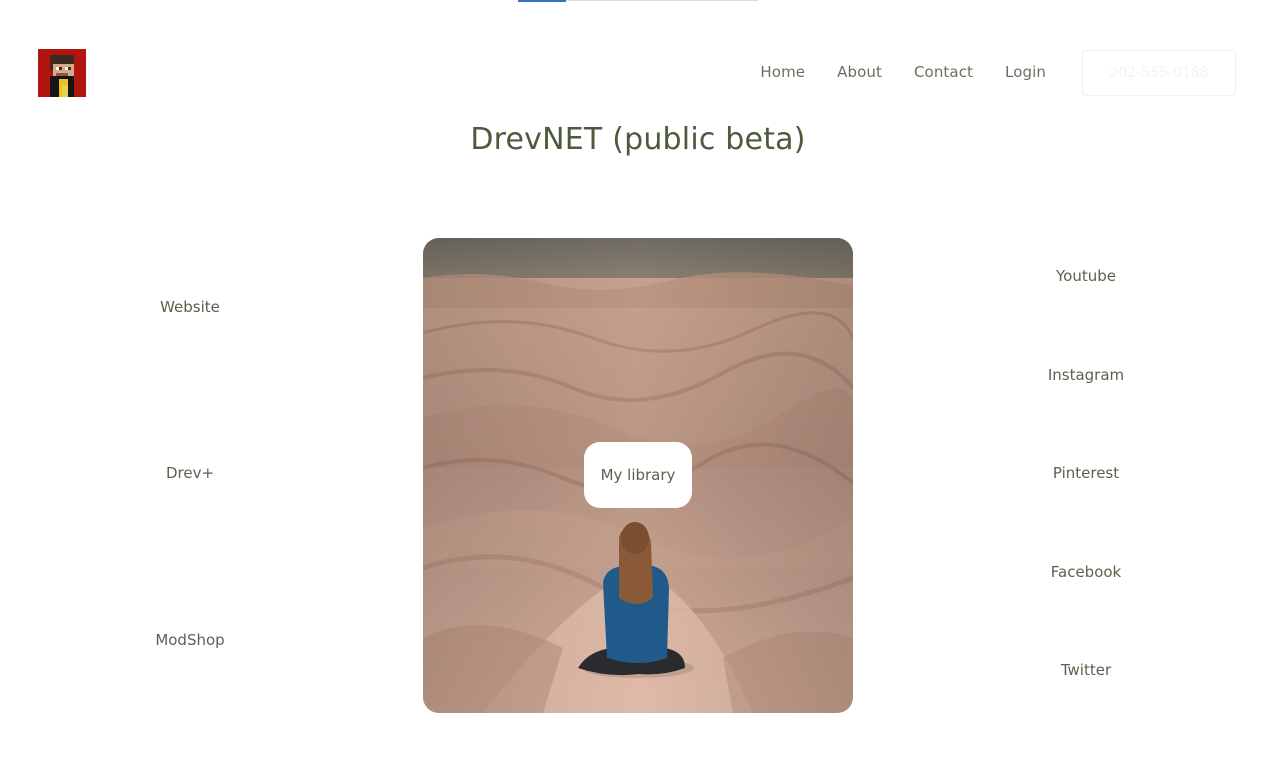  Describe the element at coordinates (638, 1) in the screenshot. I see `top-progress-track` at that location.